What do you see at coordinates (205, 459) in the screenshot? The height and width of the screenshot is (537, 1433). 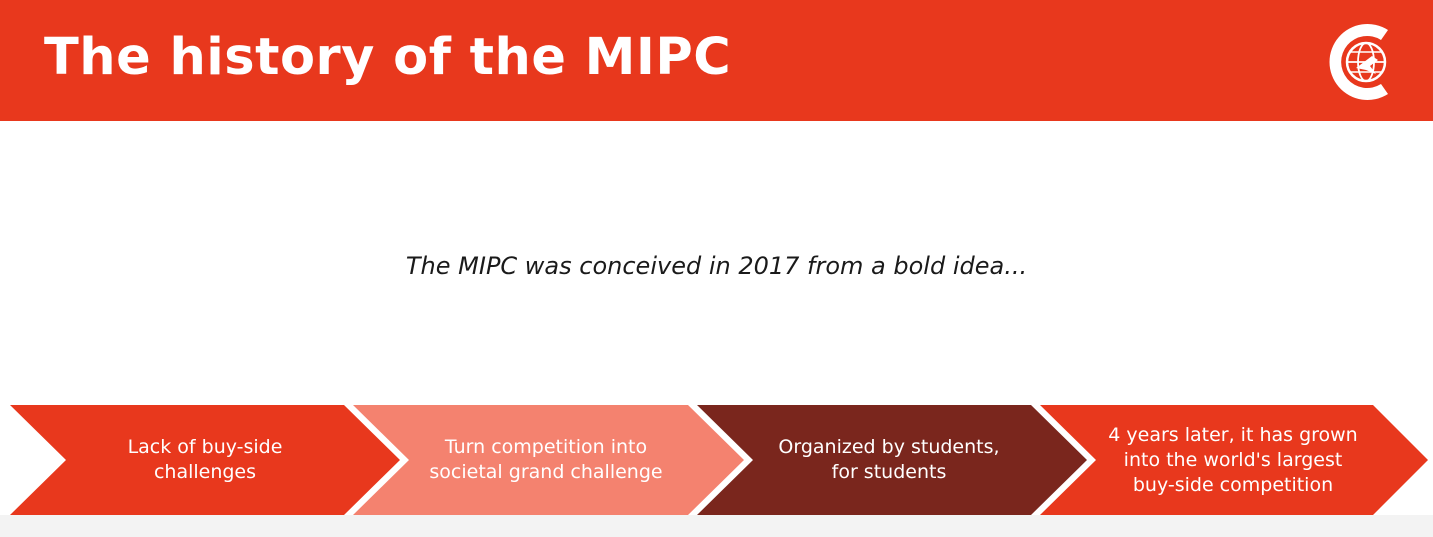 I see `process-step-1-label: Lack of buy-side challenges` at bounding box center [205, 459].